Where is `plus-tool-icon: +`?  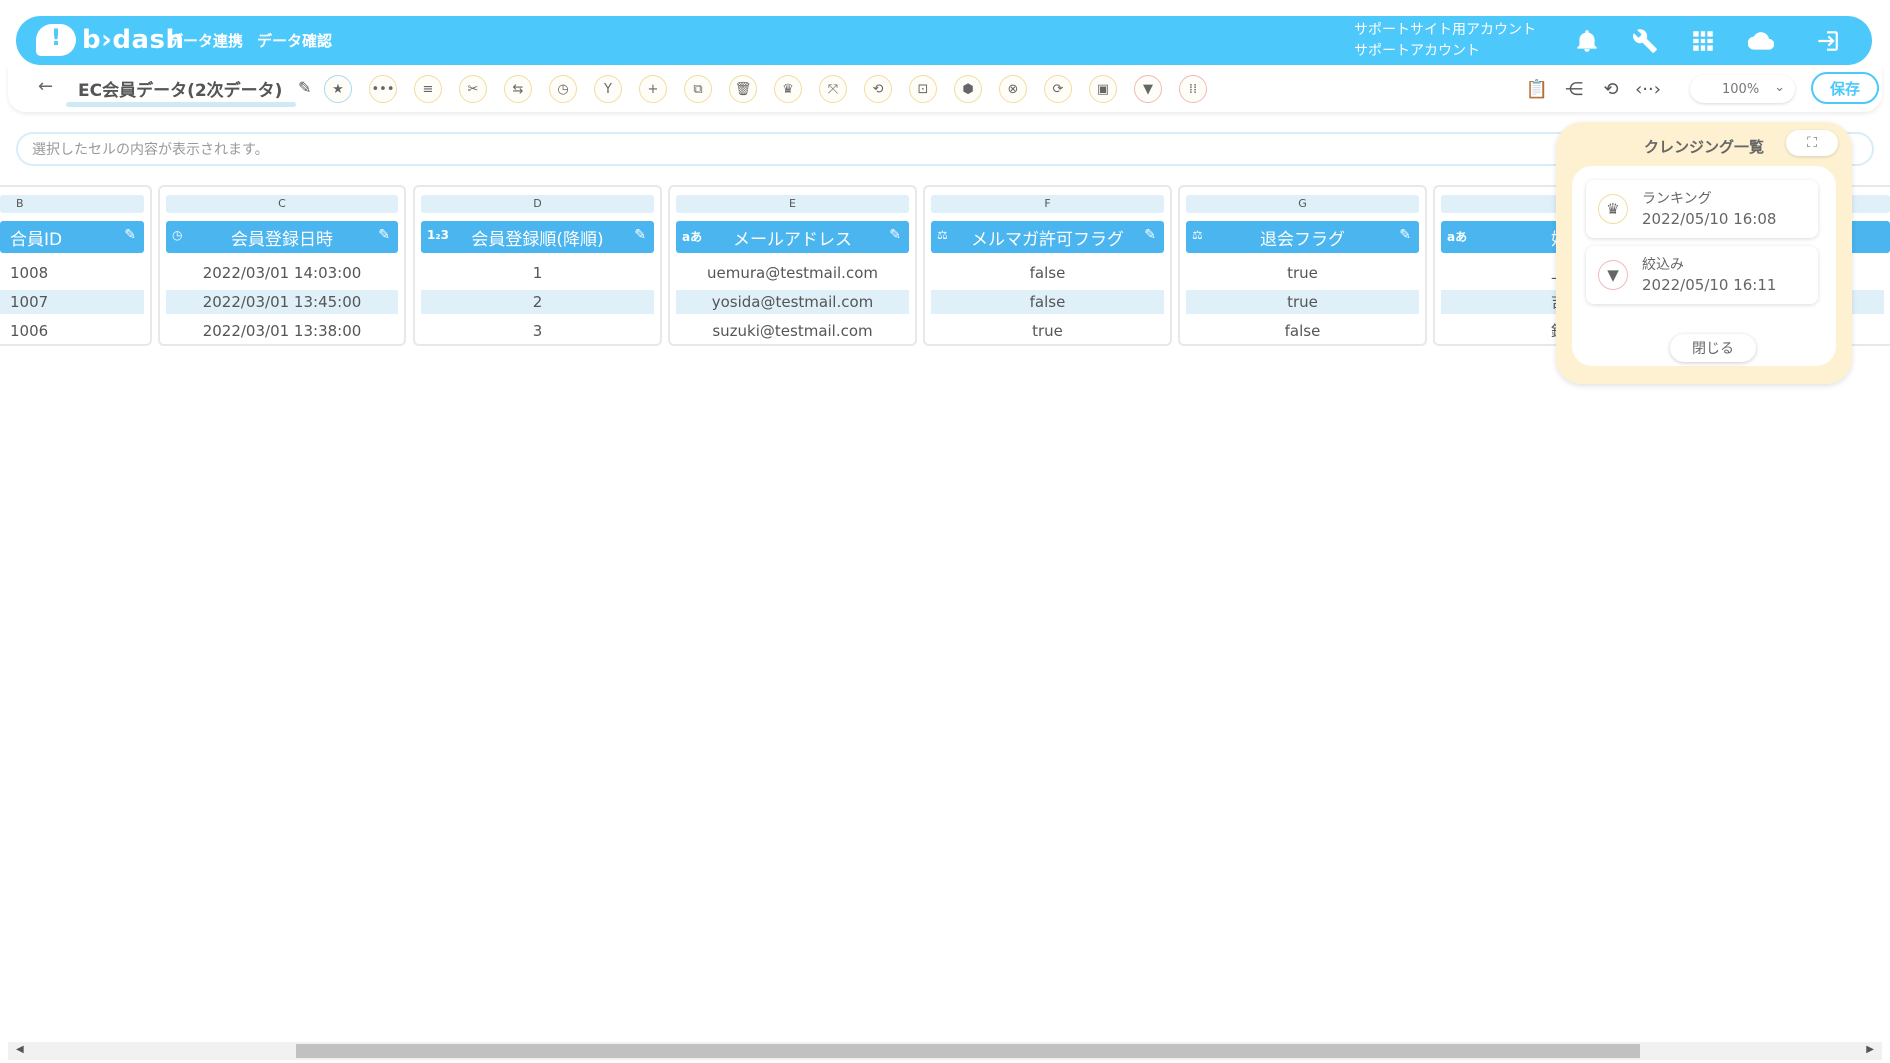 plus-tool-icon: + is located at coordinates (653, 89).